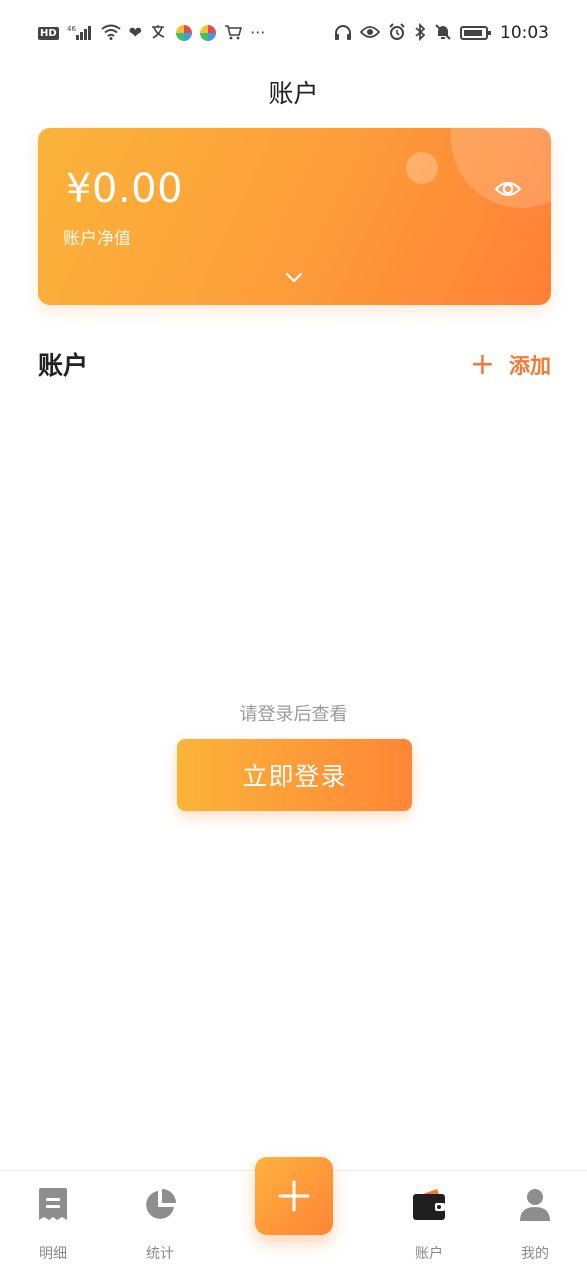 The image size is (587, 1276). I want to click on cart-icon, so click(233, 33).